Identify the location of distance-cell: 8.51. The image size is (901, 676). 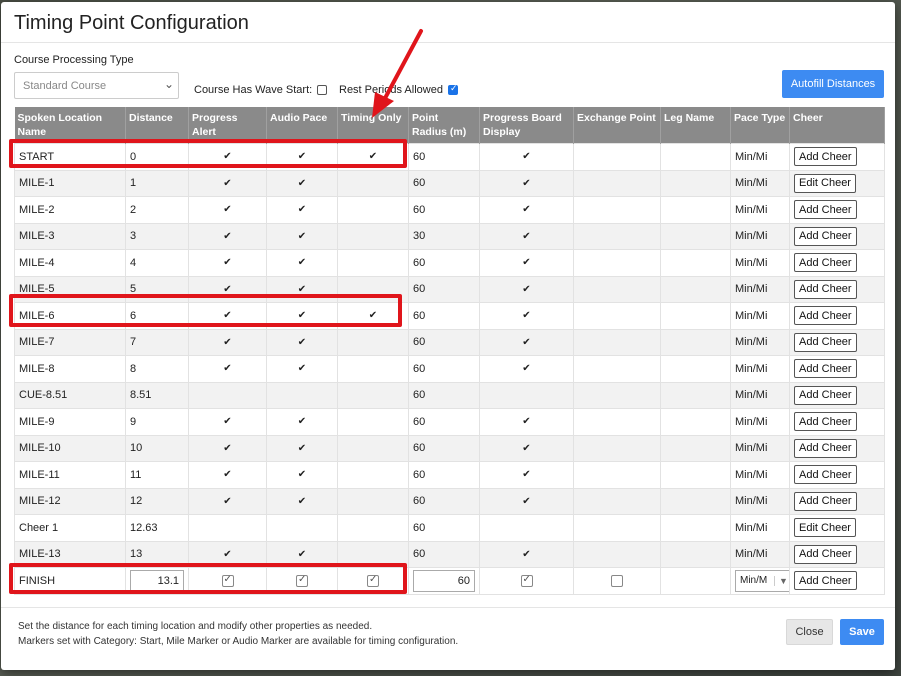
(157, 395).